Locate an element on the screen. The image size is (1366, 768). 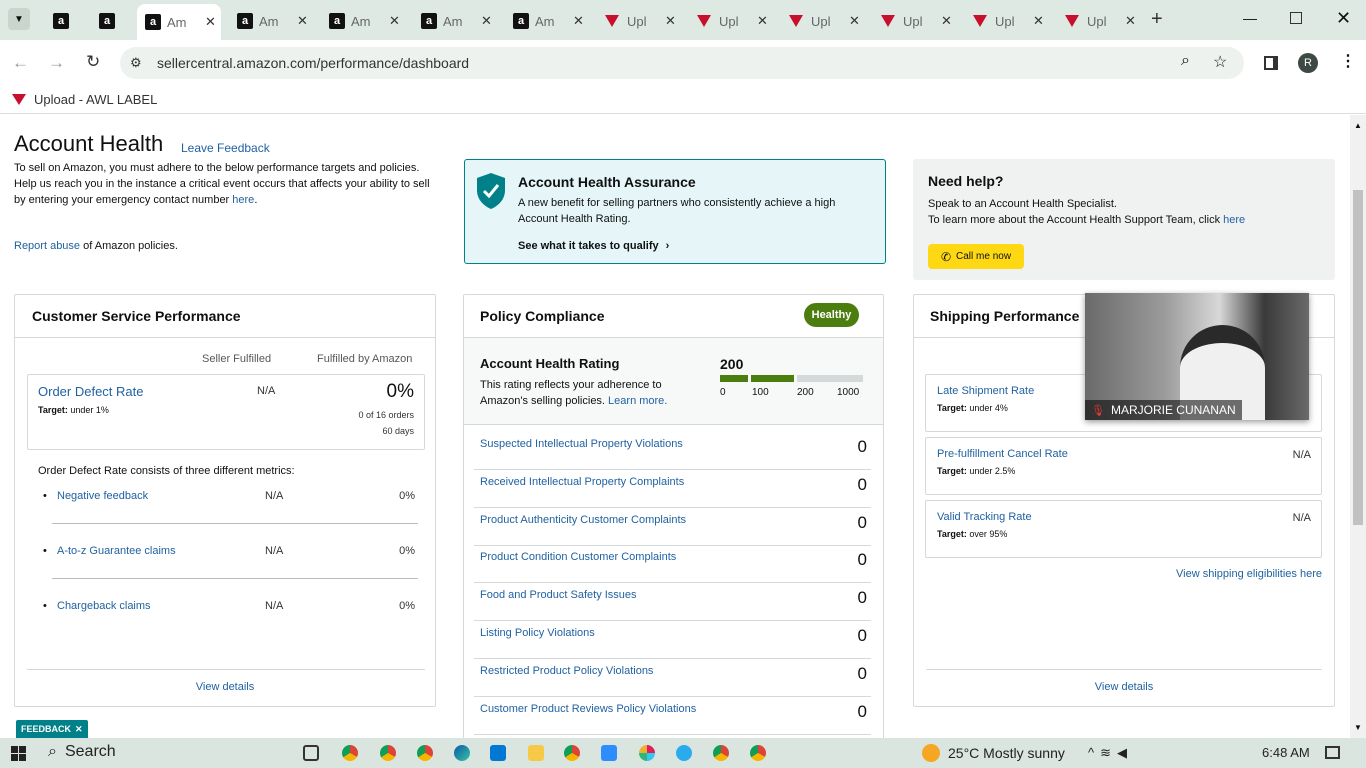
policy-item-link: Listing Policy Violations is located at coordinates (537, 633).